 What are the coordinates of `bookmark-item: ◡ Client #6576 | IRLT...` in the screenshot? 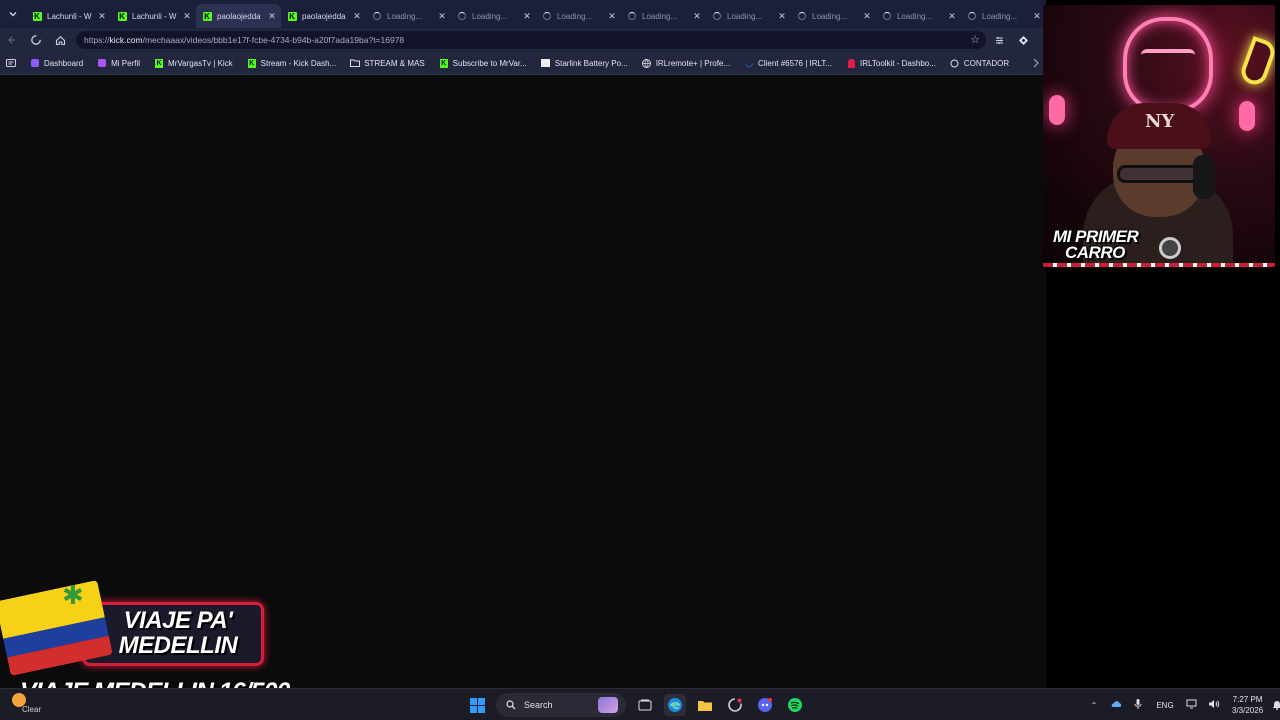 It's located at (788, 63).